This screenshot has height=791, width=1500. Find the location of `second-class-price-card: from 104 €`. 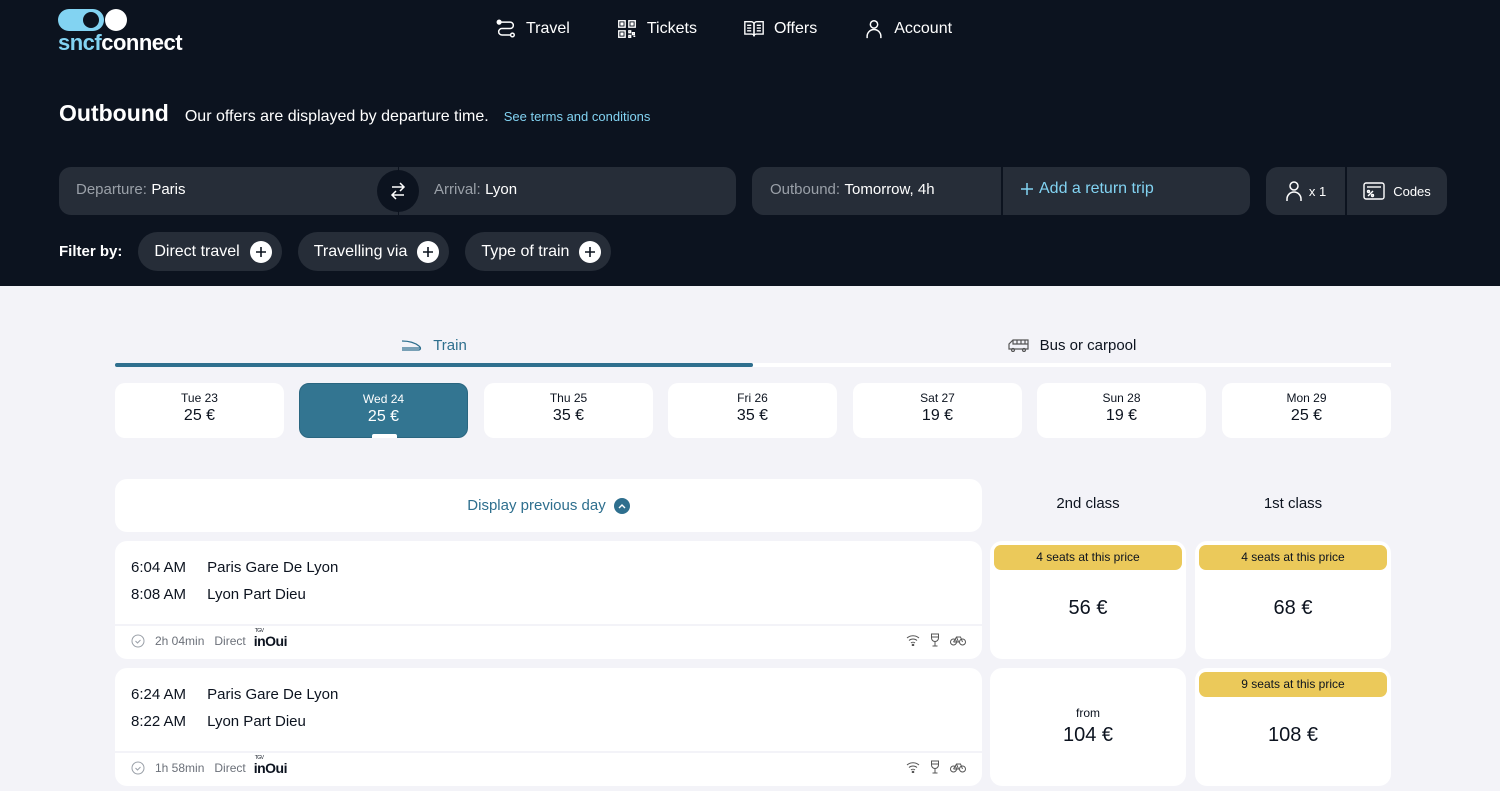

second-class-price-card: from 104 € is located at coordinates (1088, 727).